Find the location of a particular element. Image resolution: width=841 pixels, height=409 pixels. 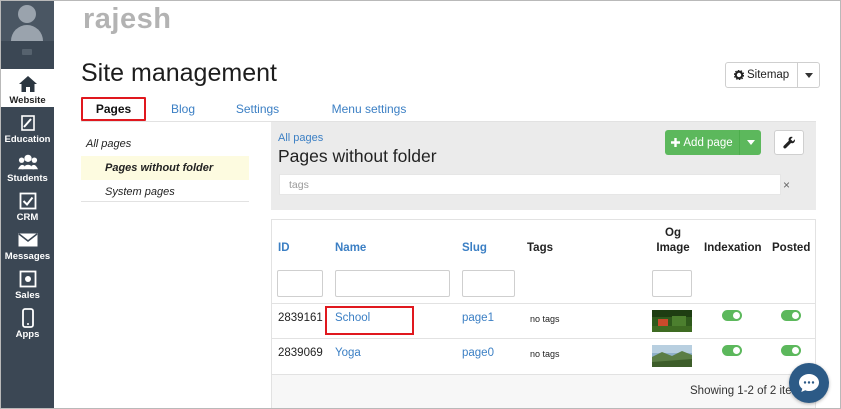

collapse-icon is located at coordinates (27, 52).